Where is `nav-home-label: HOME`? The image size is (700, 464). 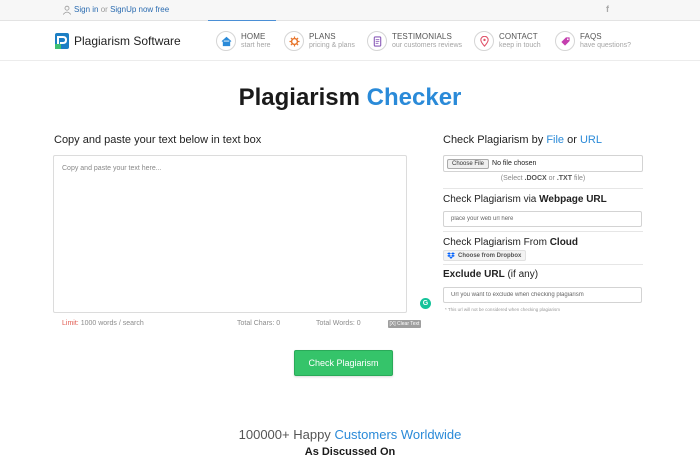
nav-home-label: HOME is located at coordinates (253, 36).